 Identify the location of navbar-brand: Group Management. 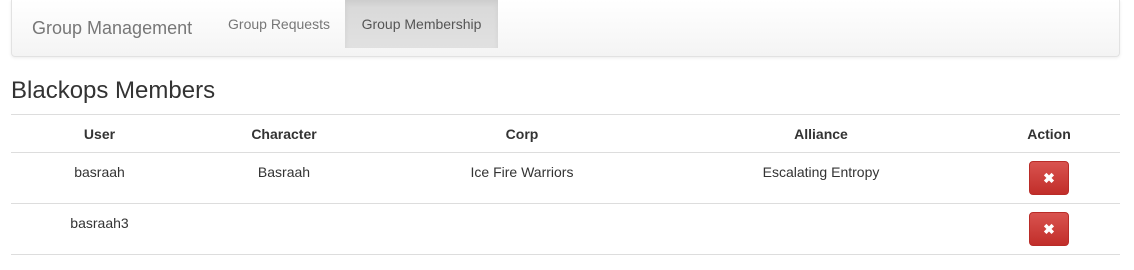
(112, 28).